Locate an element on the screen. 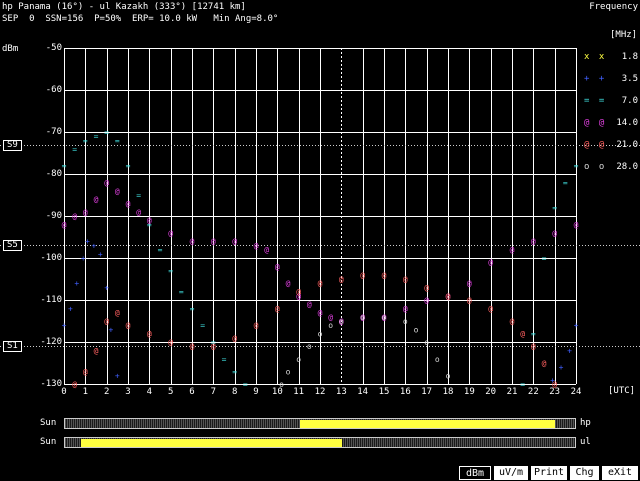  reference-label-s1: S1 is located at coordinates (12, 346).